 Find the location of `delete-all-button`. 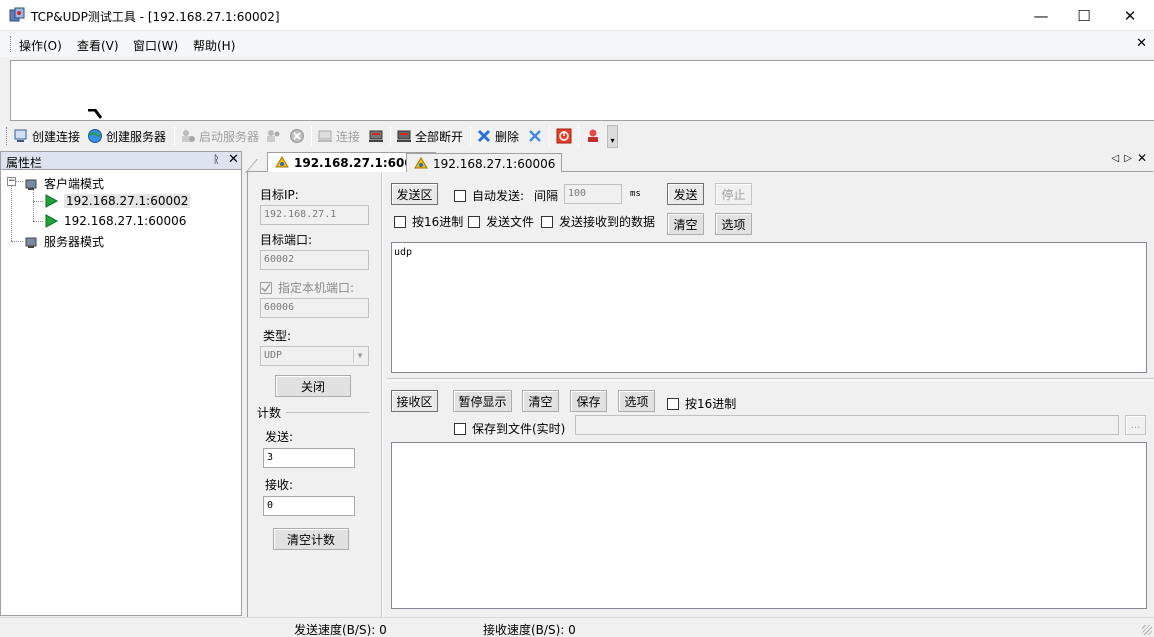

delete-all-button is located at coordinates (535, 136).